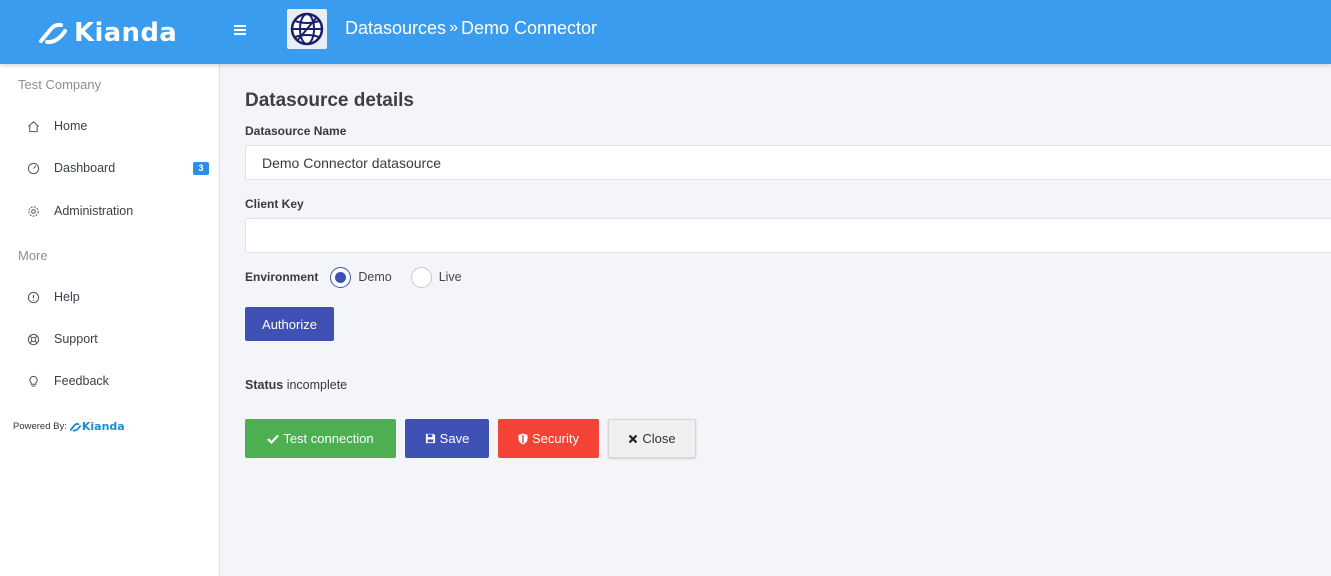 Image resolution: width=1331 pixels, height=576 pixels. What do you see at coordinates (264, 385) in the screenshot?
I see `status-label: Status` at bounding box center [264, 385].